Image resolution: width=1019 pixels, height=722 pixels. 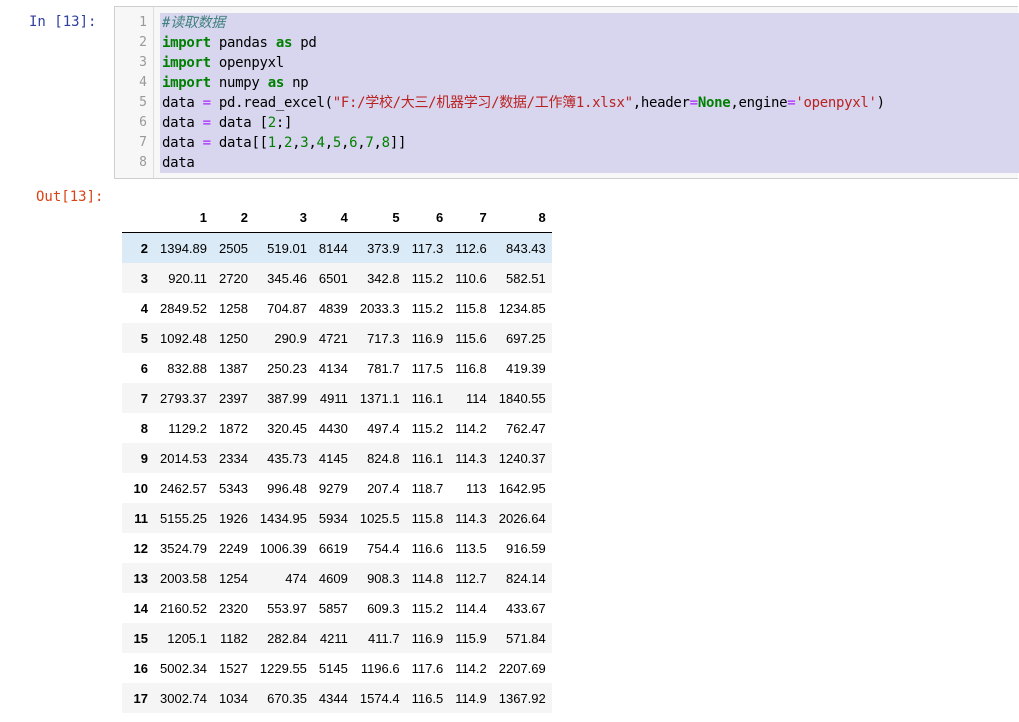 What do you see at coordinates (247, 63) in the screenshot?
I see `code-token: openpyxl` at bounding box center [247, 63].